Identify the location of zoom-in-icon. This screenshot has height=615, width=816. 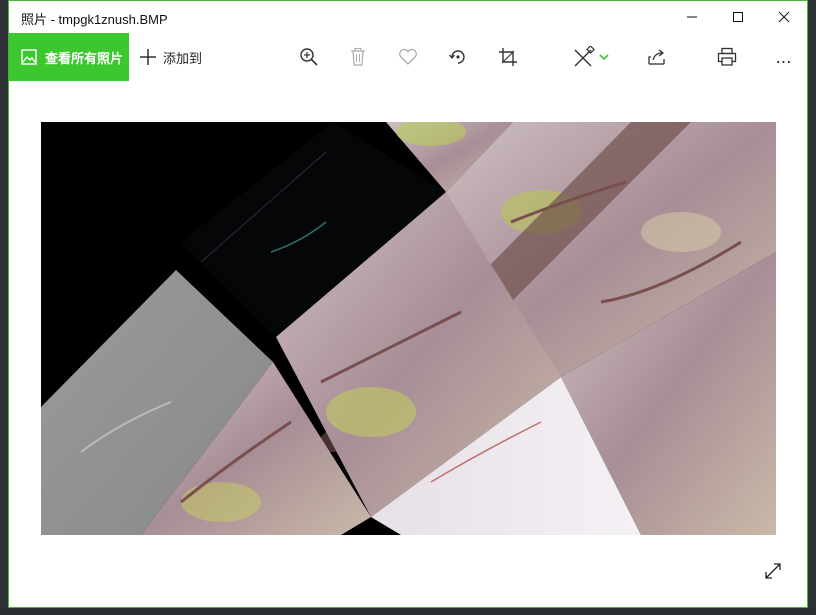
(309, 57).